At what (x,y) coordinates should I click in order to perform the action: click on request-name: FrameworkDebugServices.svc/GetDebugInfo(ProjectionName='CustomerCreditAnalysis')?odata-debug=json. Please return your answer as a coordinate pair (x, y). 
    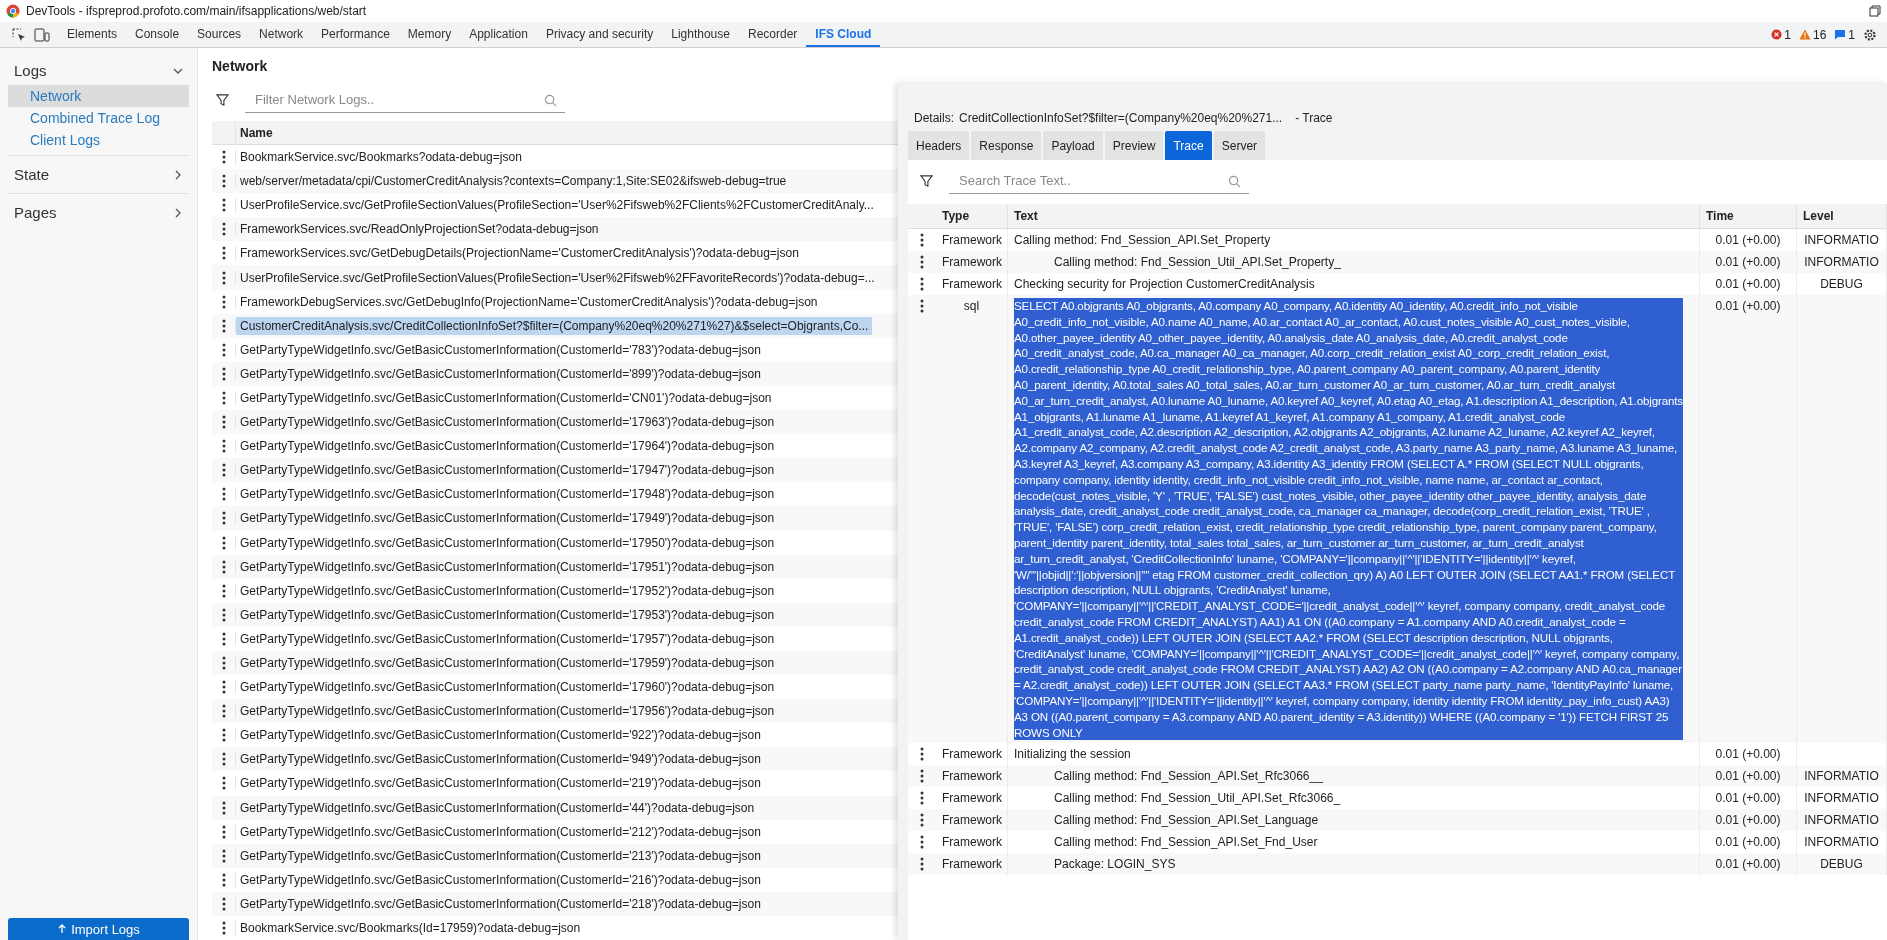
    Looking at the image, I should click on (529, 301).